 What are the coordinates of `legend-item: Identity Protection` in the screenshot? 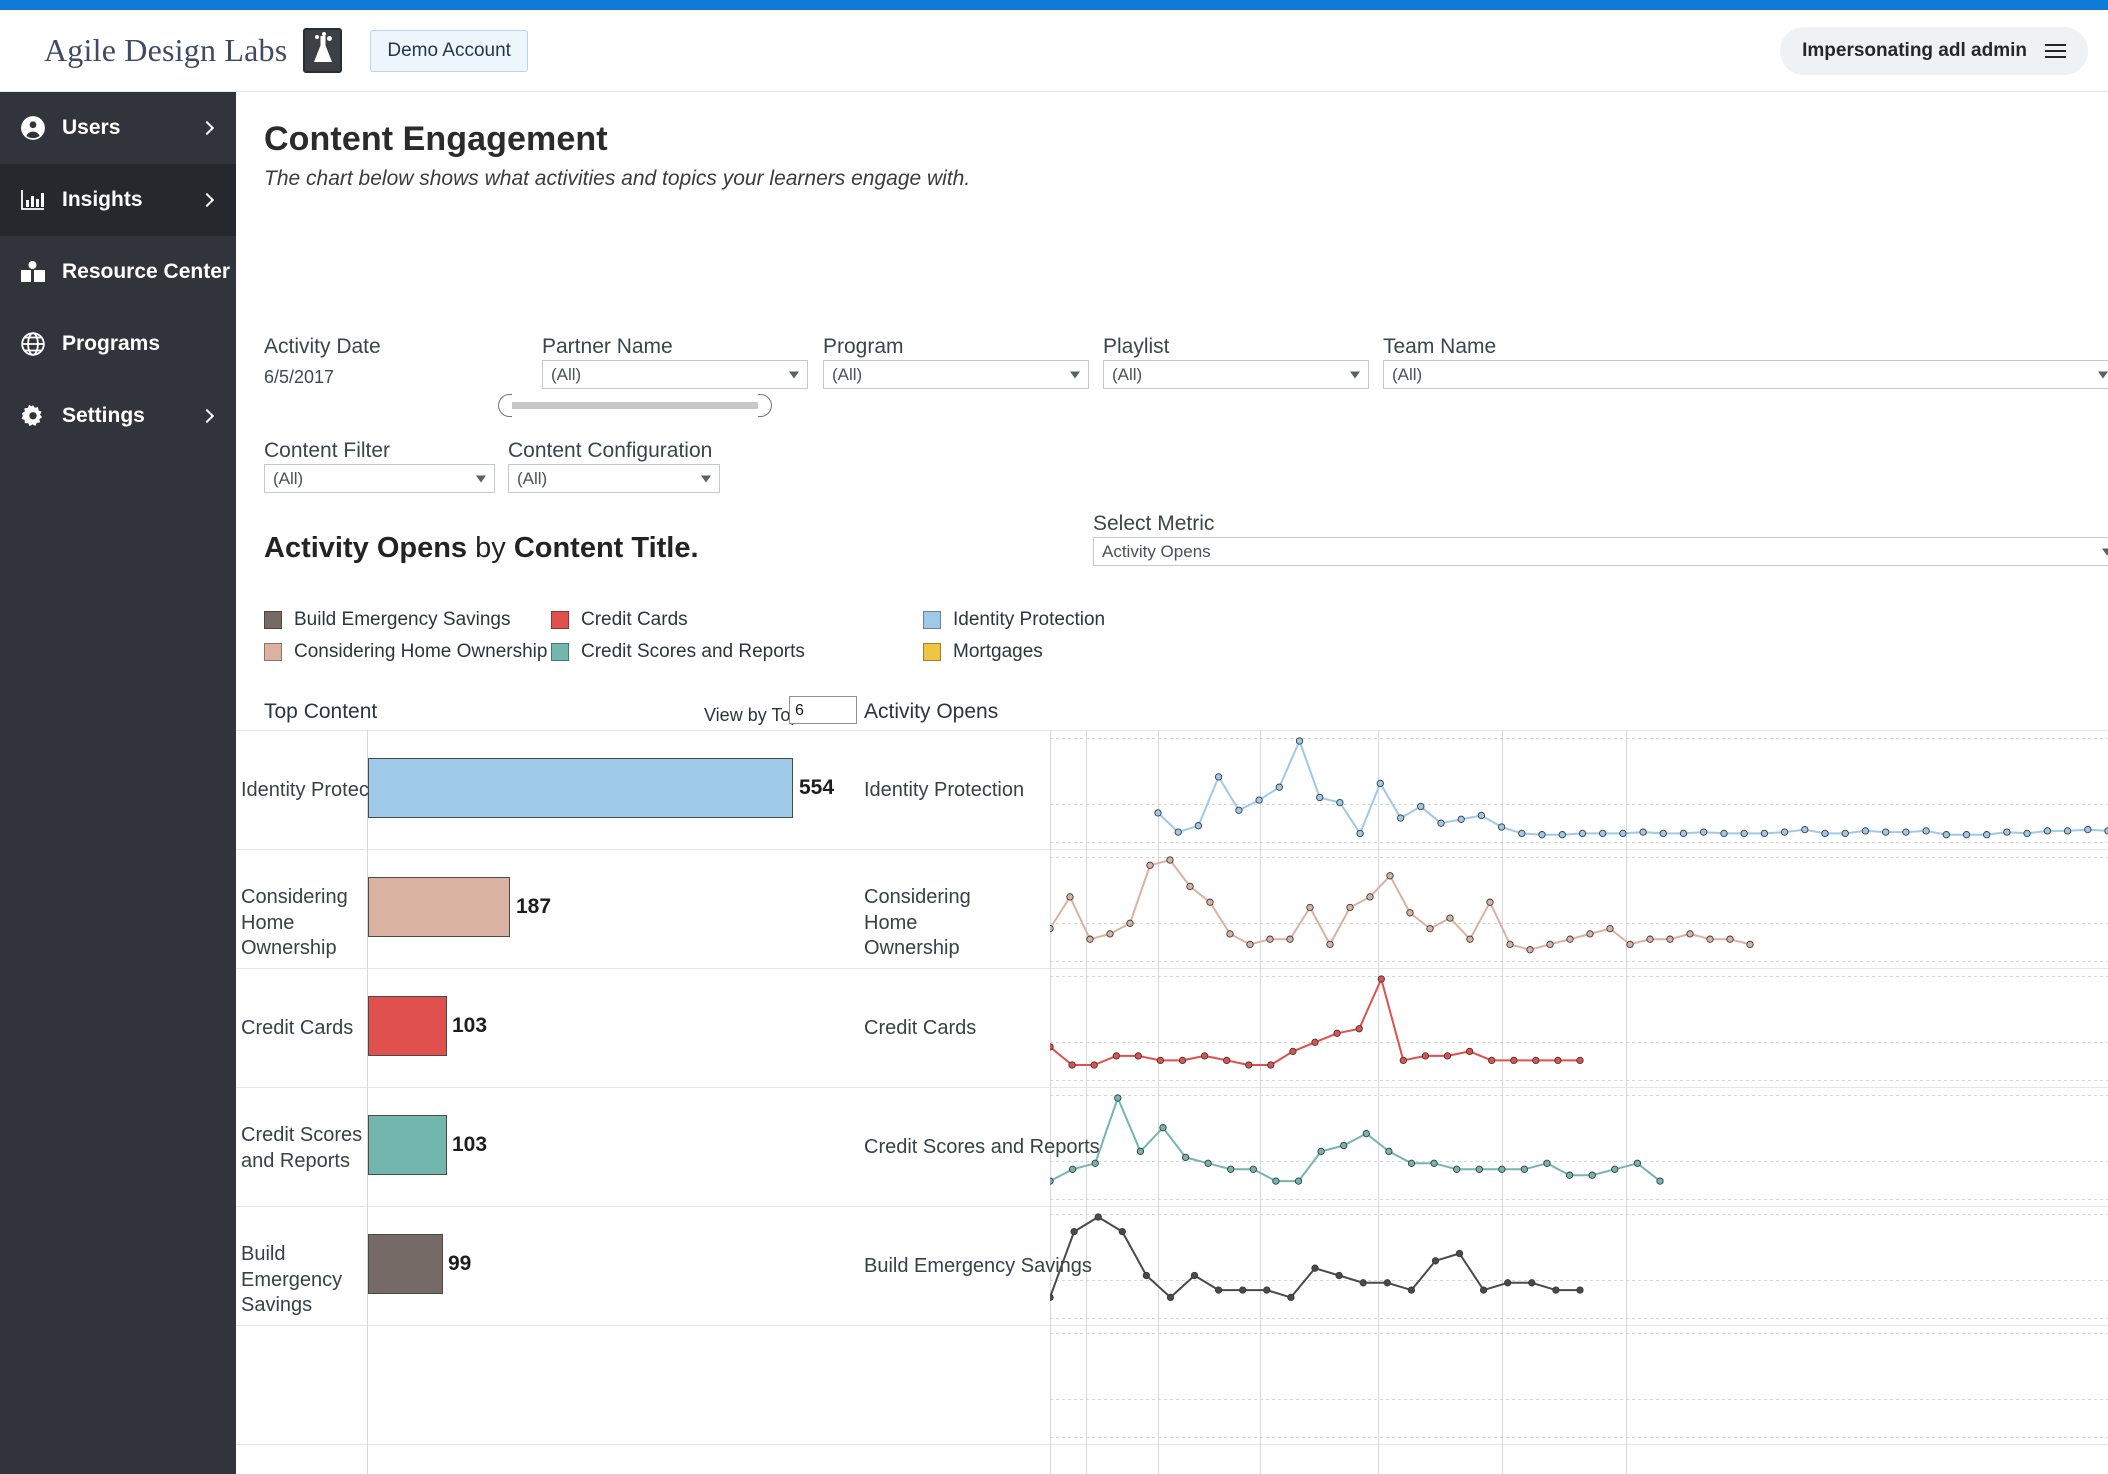 It's located at (1014, 620).